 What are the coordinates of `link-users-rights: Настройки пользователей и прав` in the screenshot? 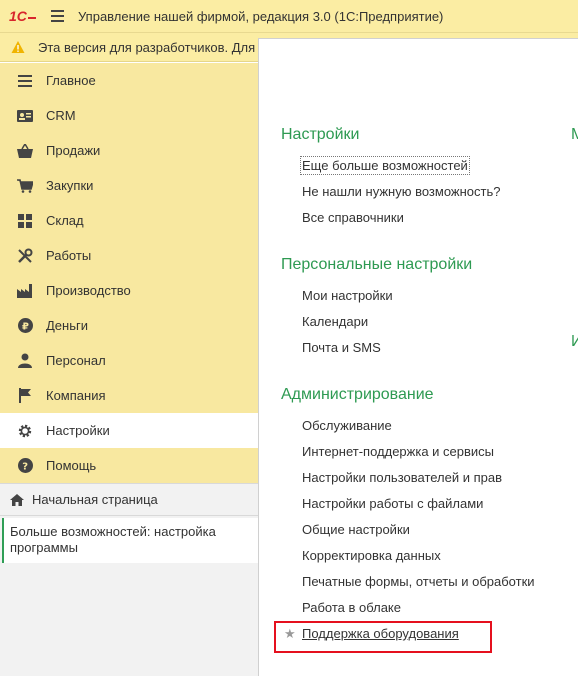 It's located at (402, 477).